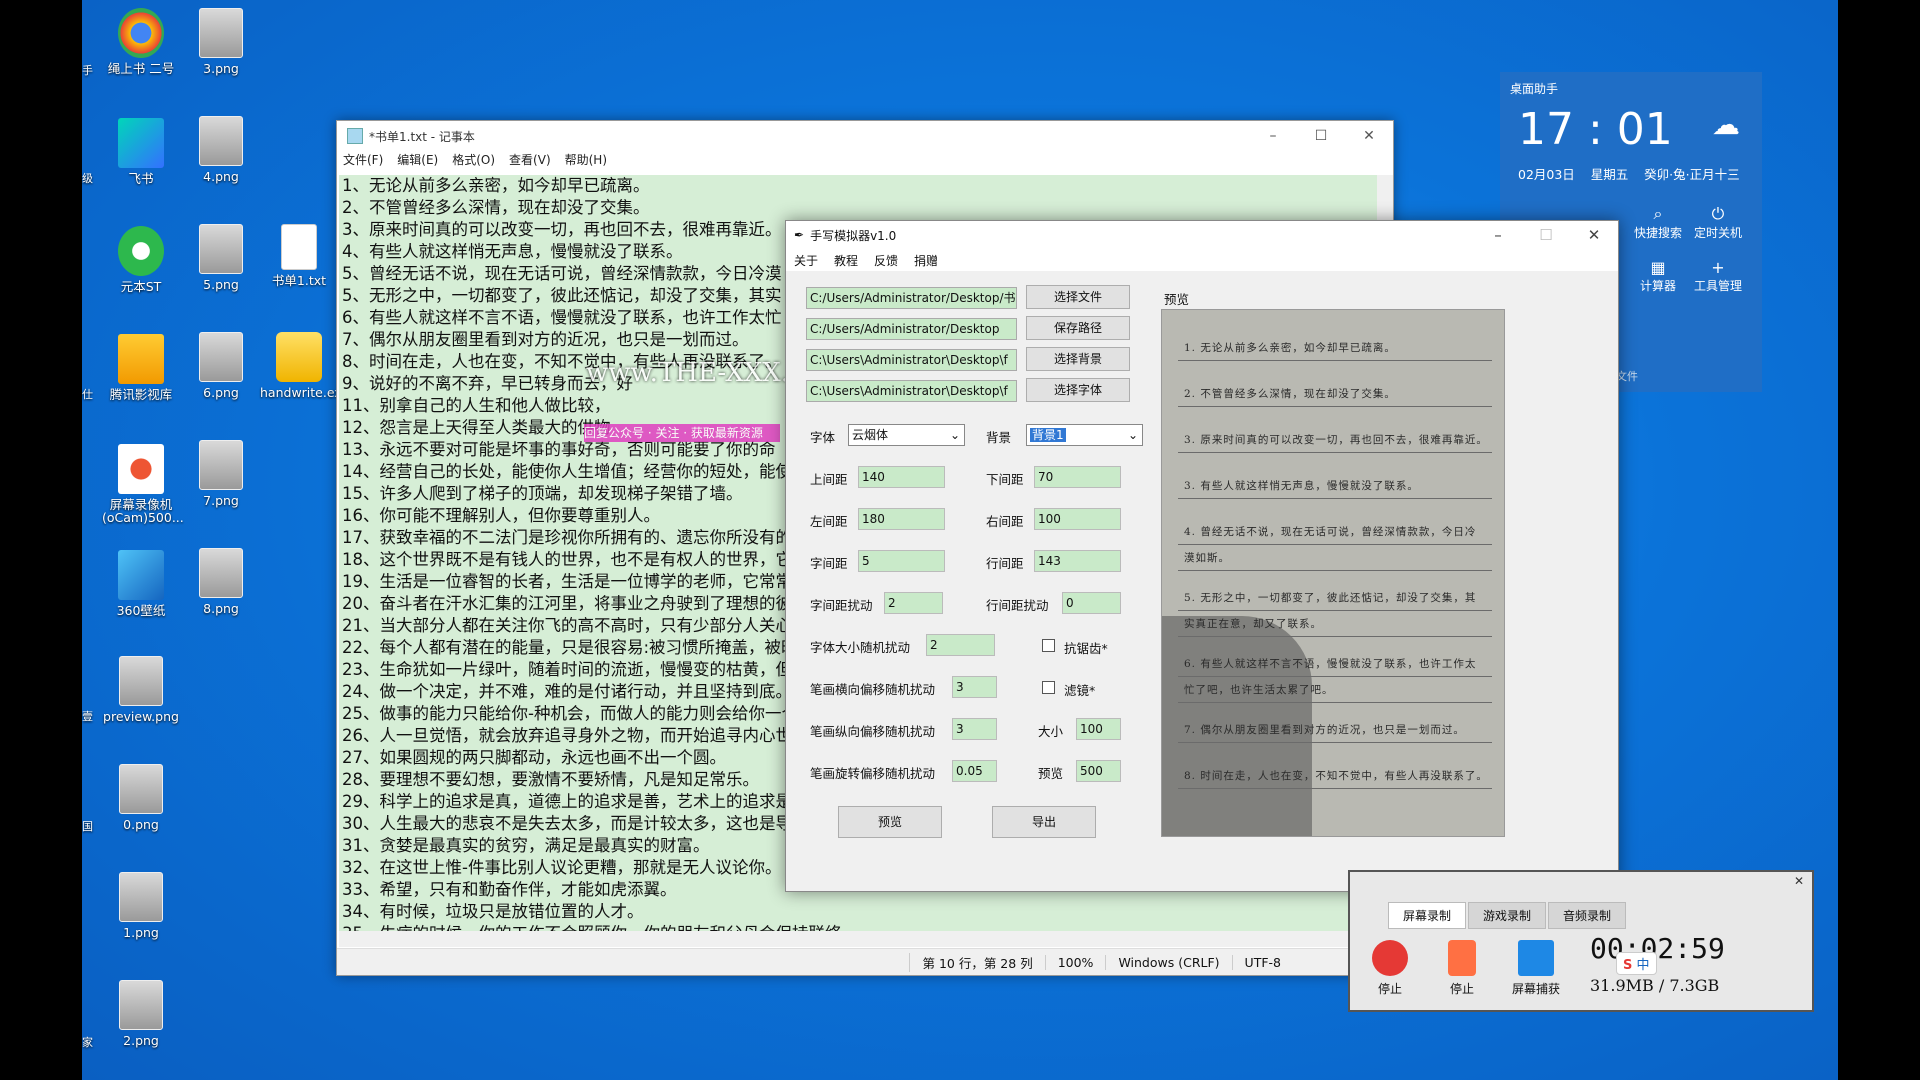 Image resolution: width=1920 pixels, height=1080 pixels. I want to click on notepad-titlebar: *书单1.txt - 记事本 – ☐ ✕, so click(865, 136).